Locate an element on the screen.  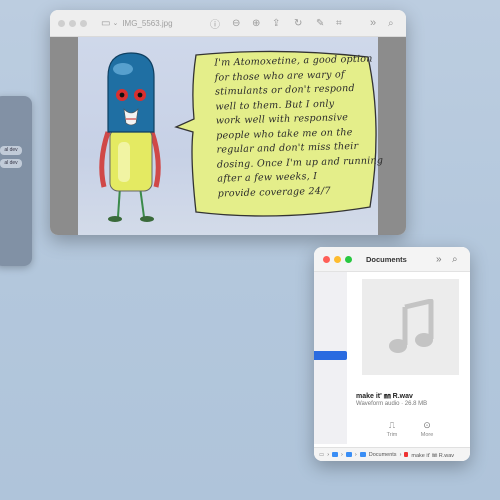
disk-icon: ▭ is located at coordinates (322, 454).